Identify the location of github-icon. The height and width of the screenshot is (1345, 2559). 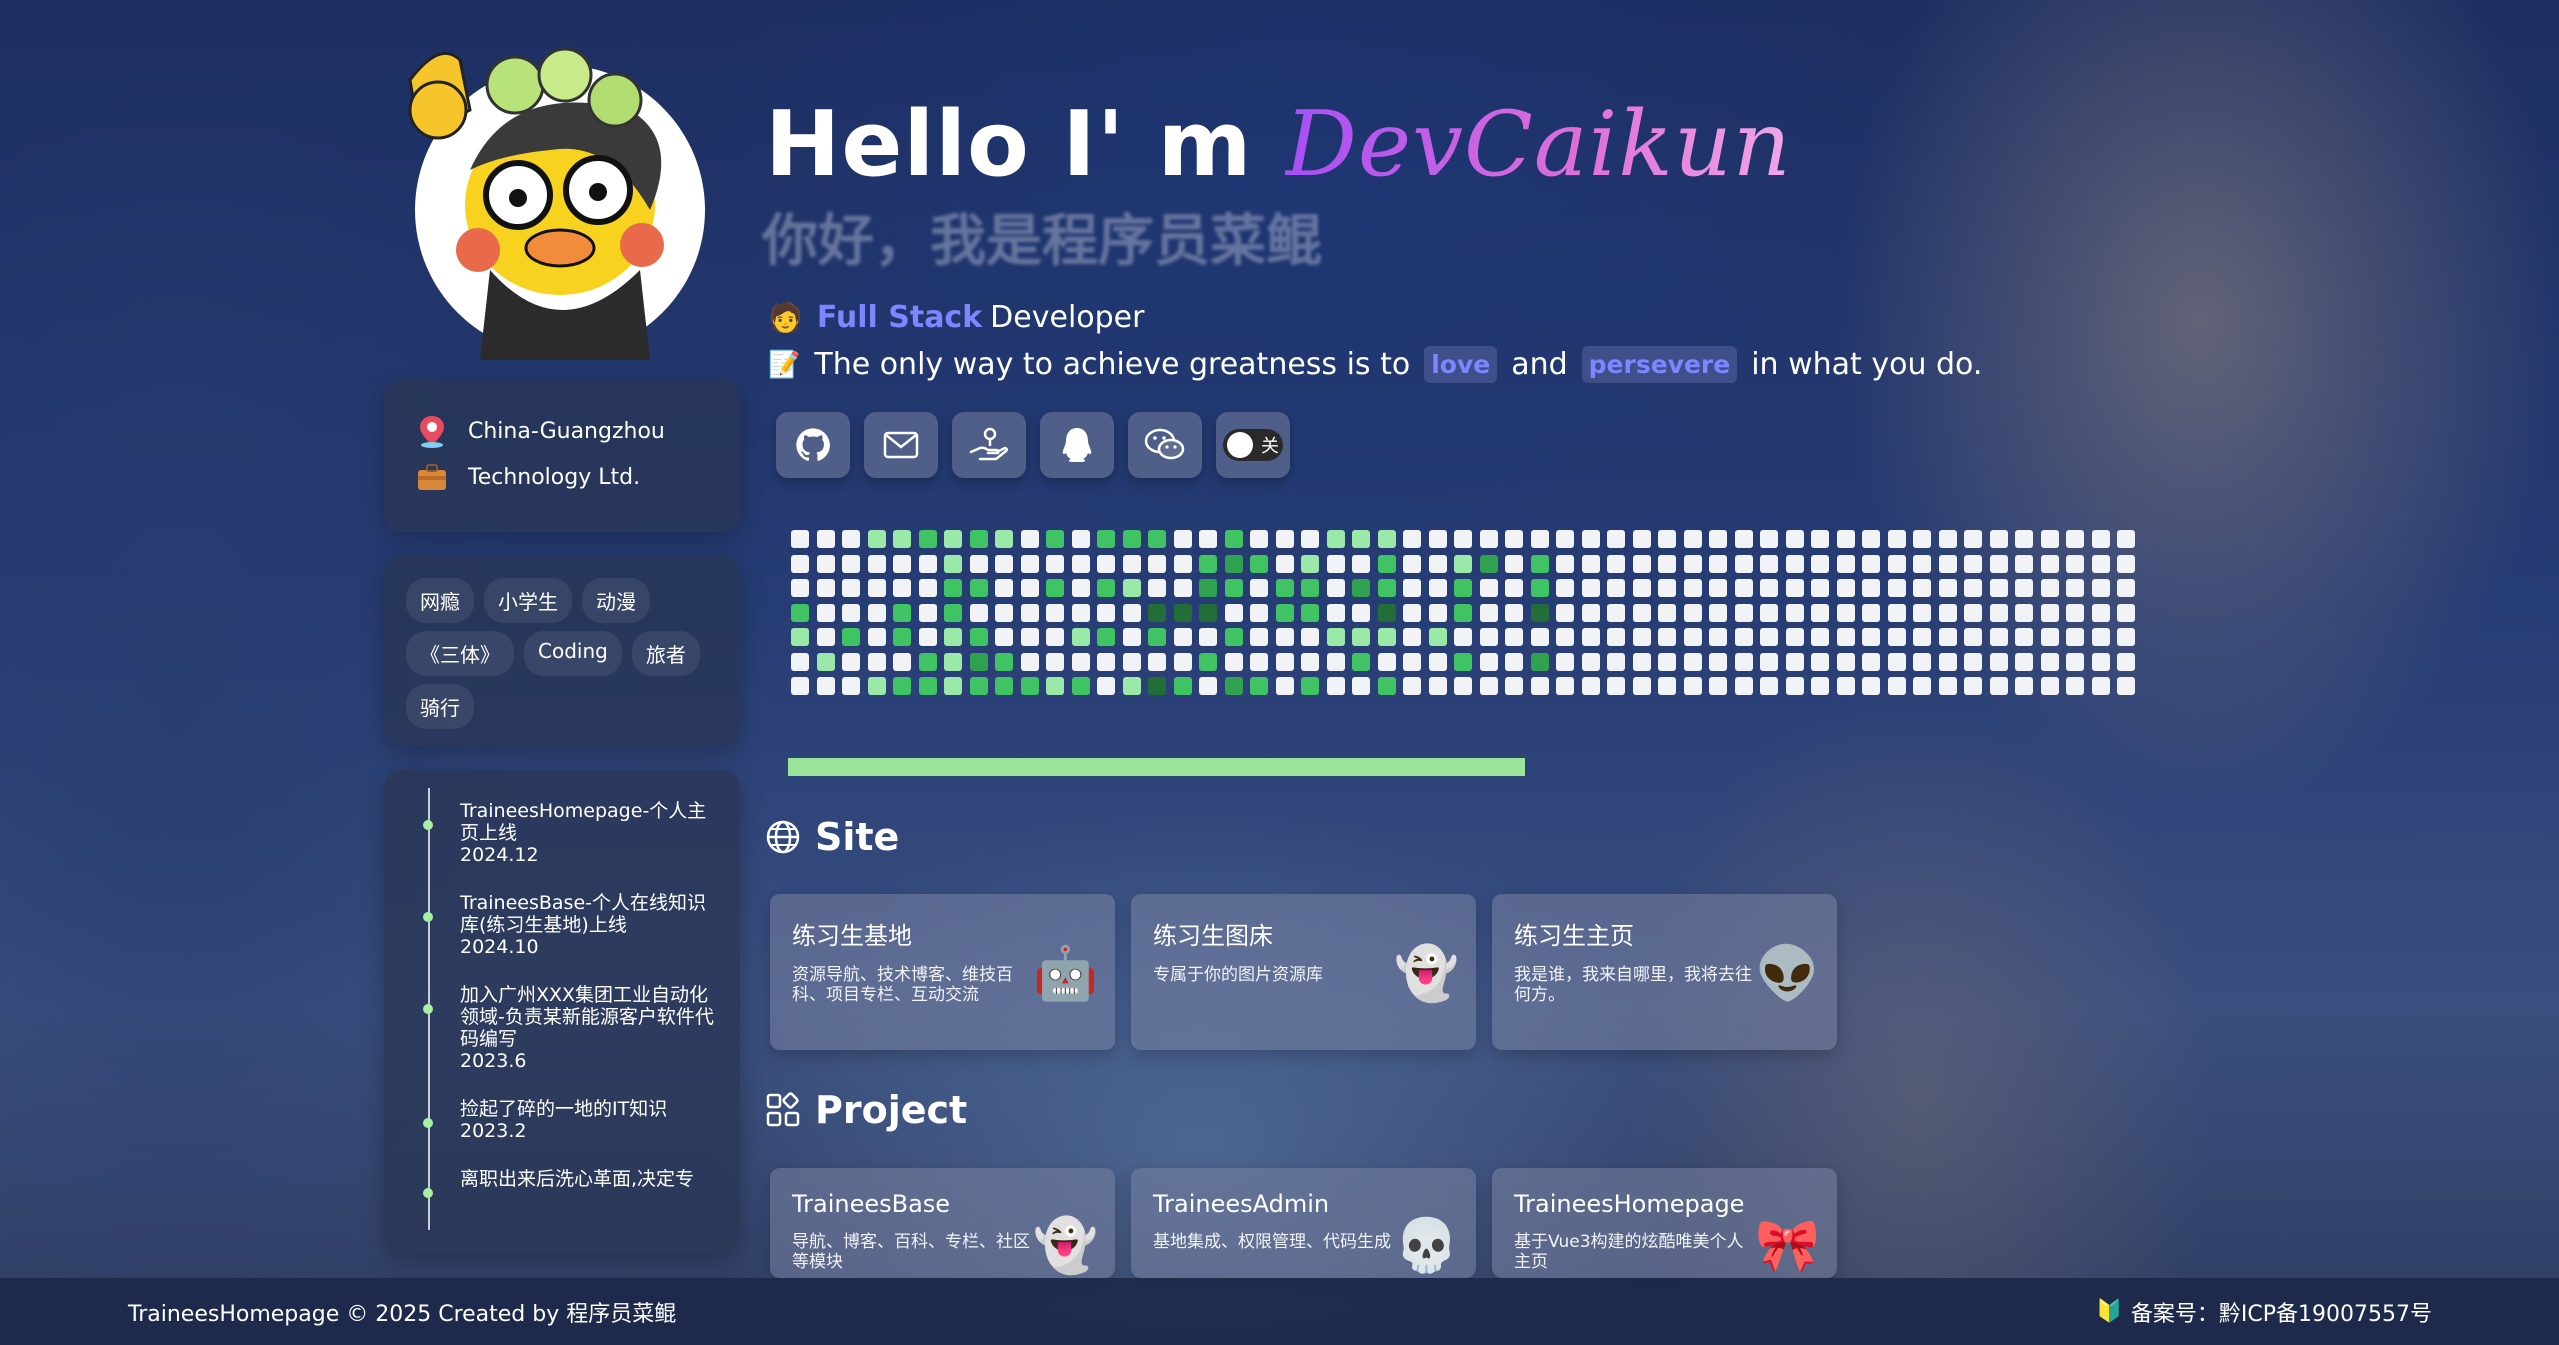
(813, 444).